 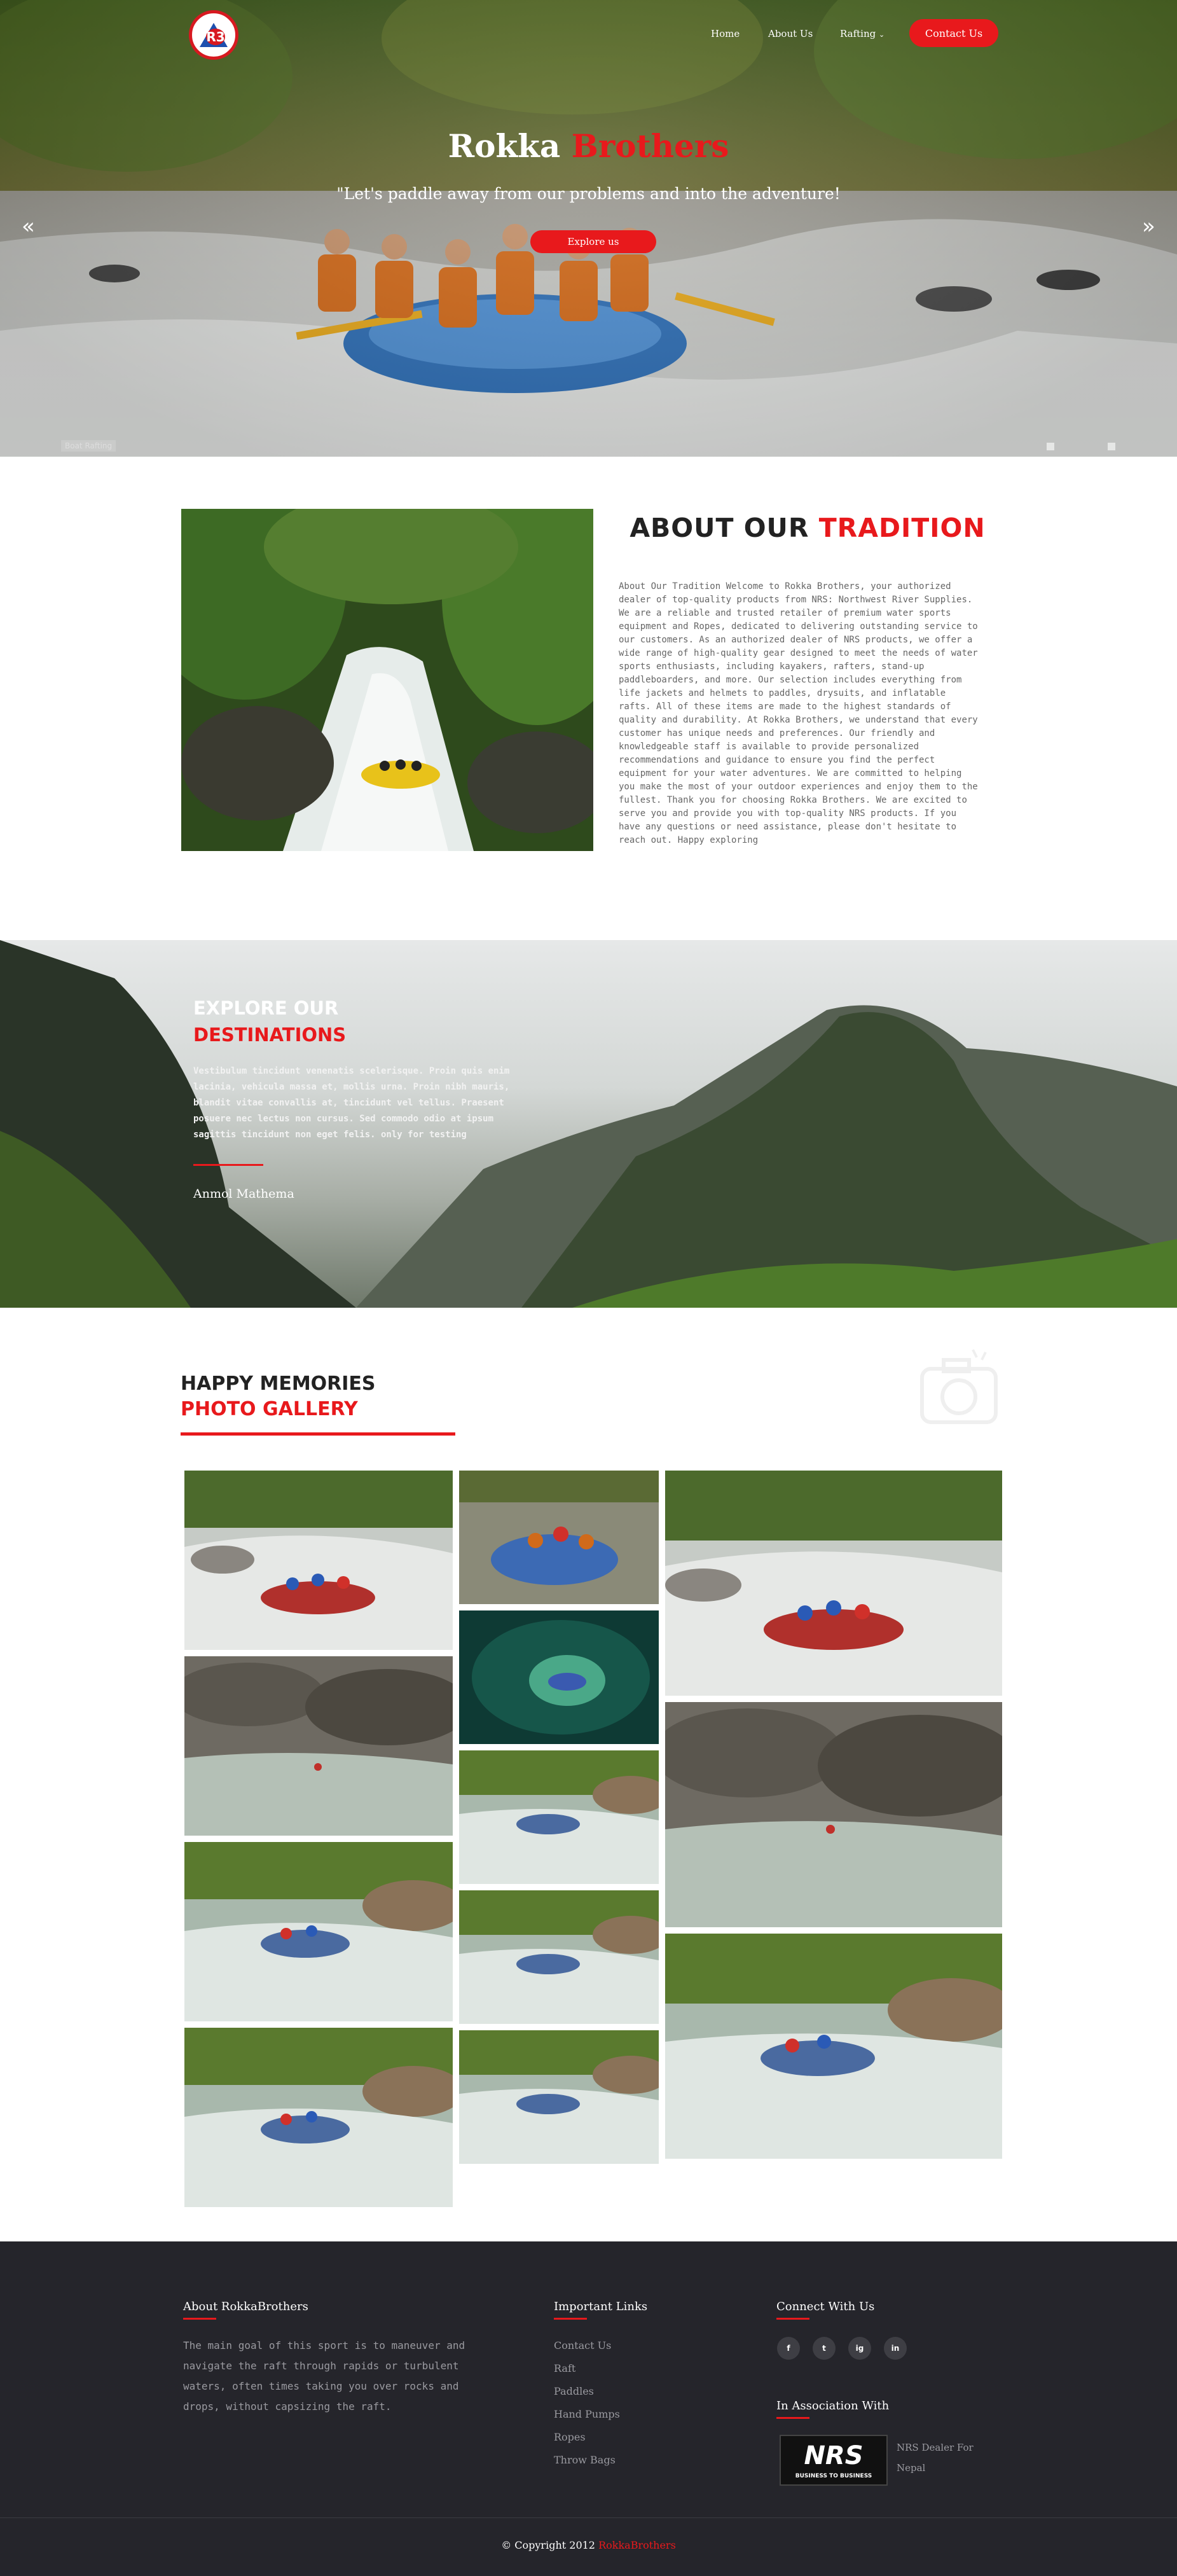 I want to click on about-title-first: ABOUT OUR, so click(x=719, y=528).